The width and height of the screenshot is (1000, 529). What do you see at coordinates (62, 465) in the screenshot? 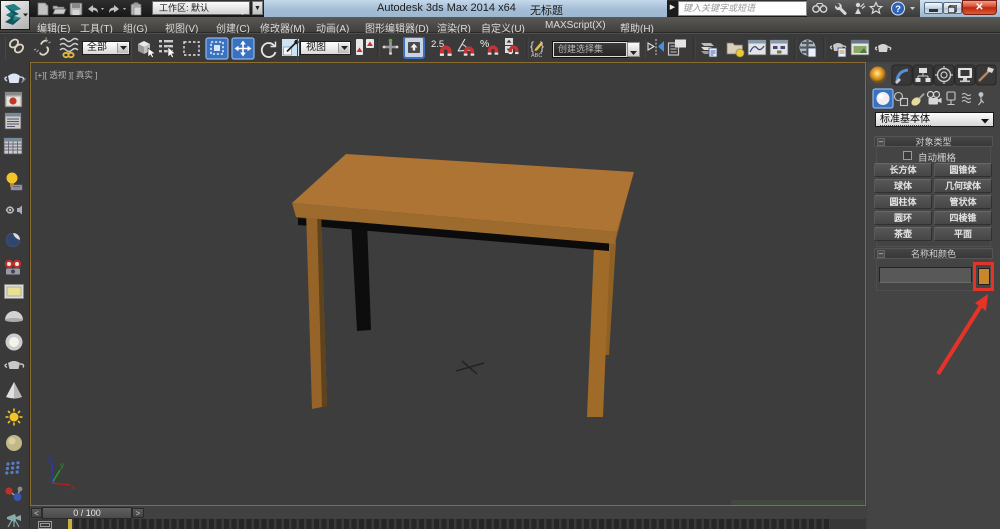
I see `svg-text: y` at bounding box center [62, 465].